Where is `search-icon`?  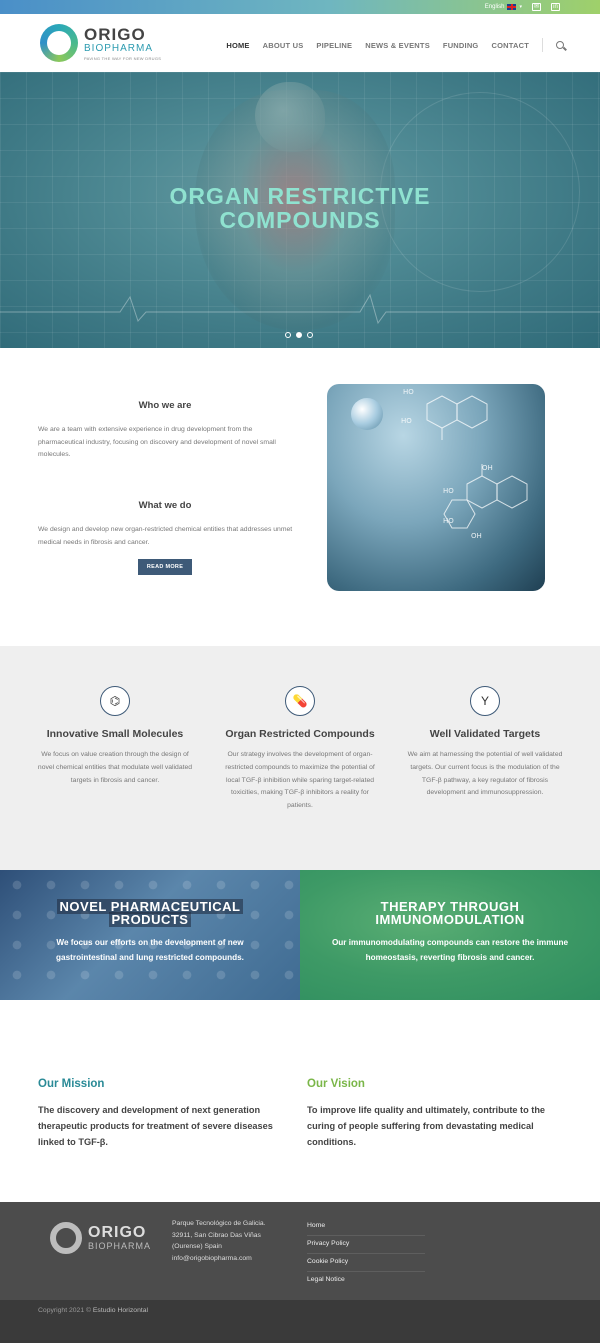 search-icon is located at coordinates (560, 45).